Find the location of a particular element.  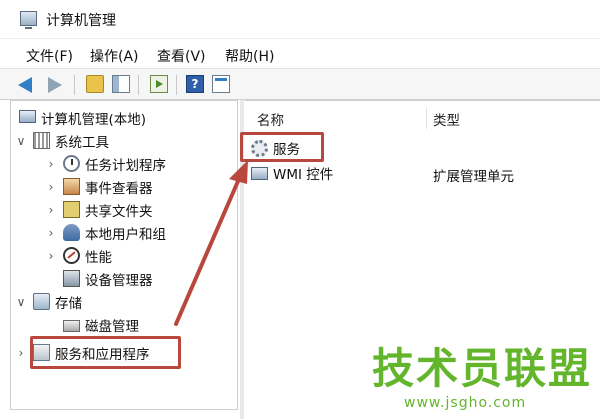

list-item-wmi-type: 扩展管理单元 is located at coordinates (473, 177).